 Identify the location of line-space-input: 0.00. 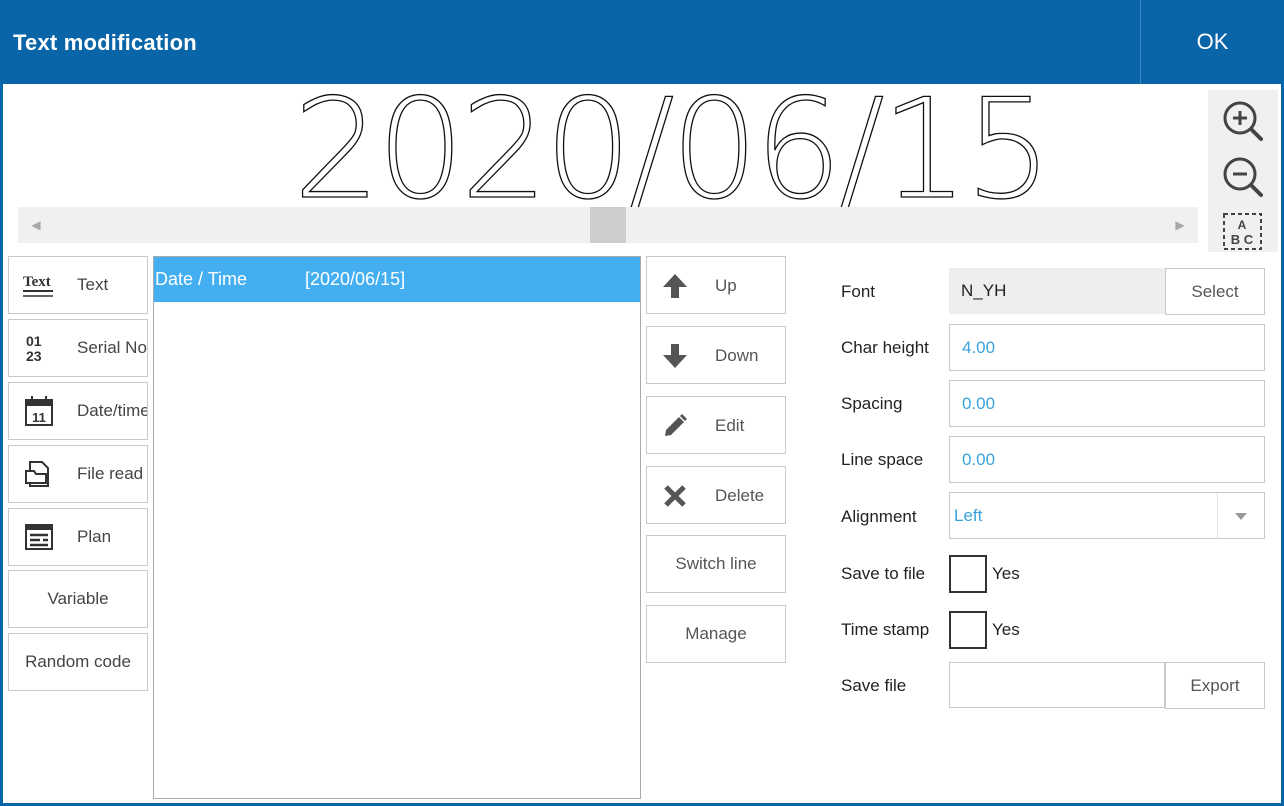
(1107, 459).